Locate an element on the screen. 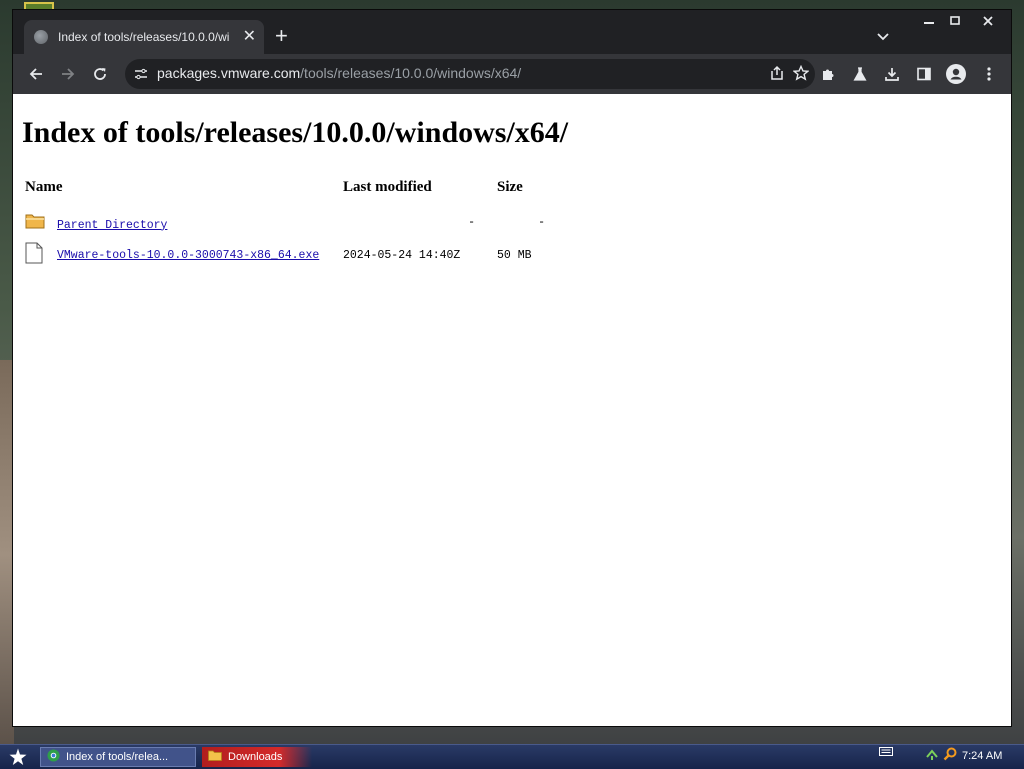  tab-search-chevron-icon is located at coordinates (883, 37).